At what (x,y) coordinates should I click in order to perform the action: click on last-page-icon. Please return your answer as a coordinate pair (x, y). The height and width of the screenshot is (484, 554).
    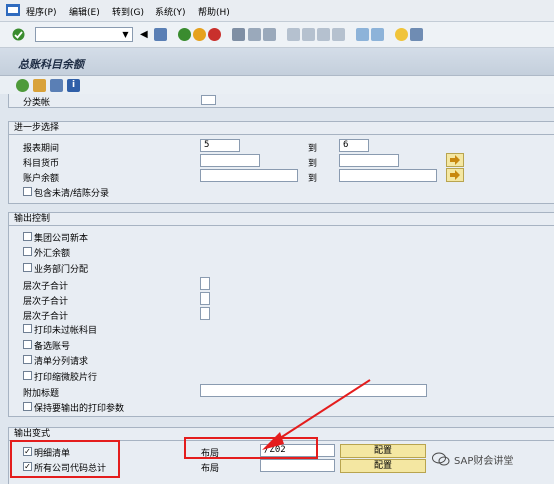
    Looking at the image, I should click on (338, 34).